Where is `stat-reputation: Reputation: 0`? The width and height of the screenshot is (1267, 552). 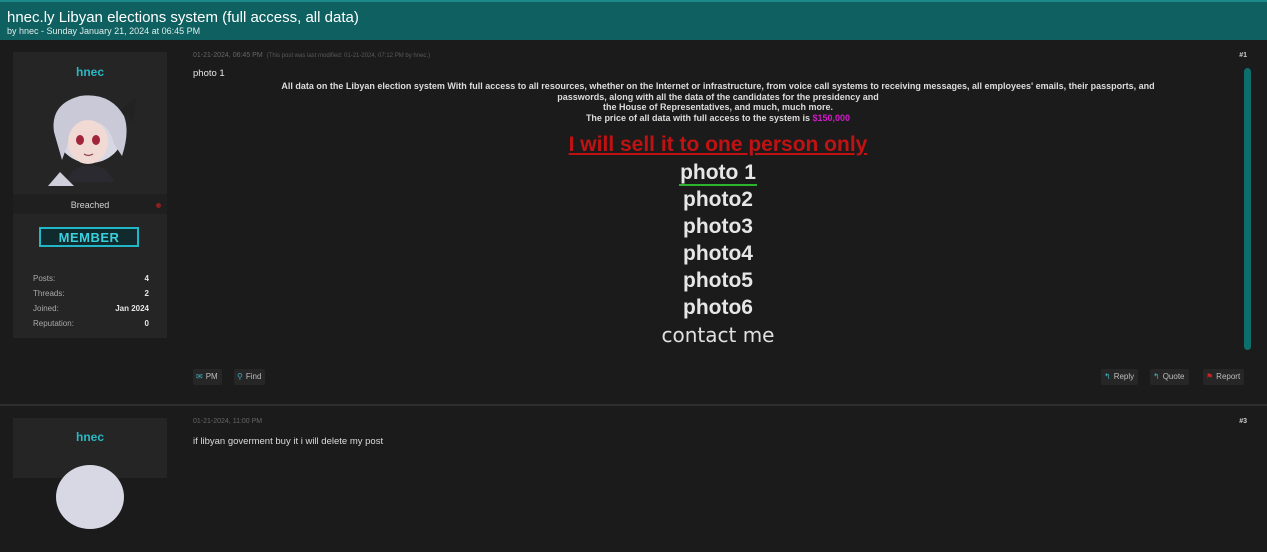 stat-reputation: Reputation: 0 is located at coordinates (91, 323).